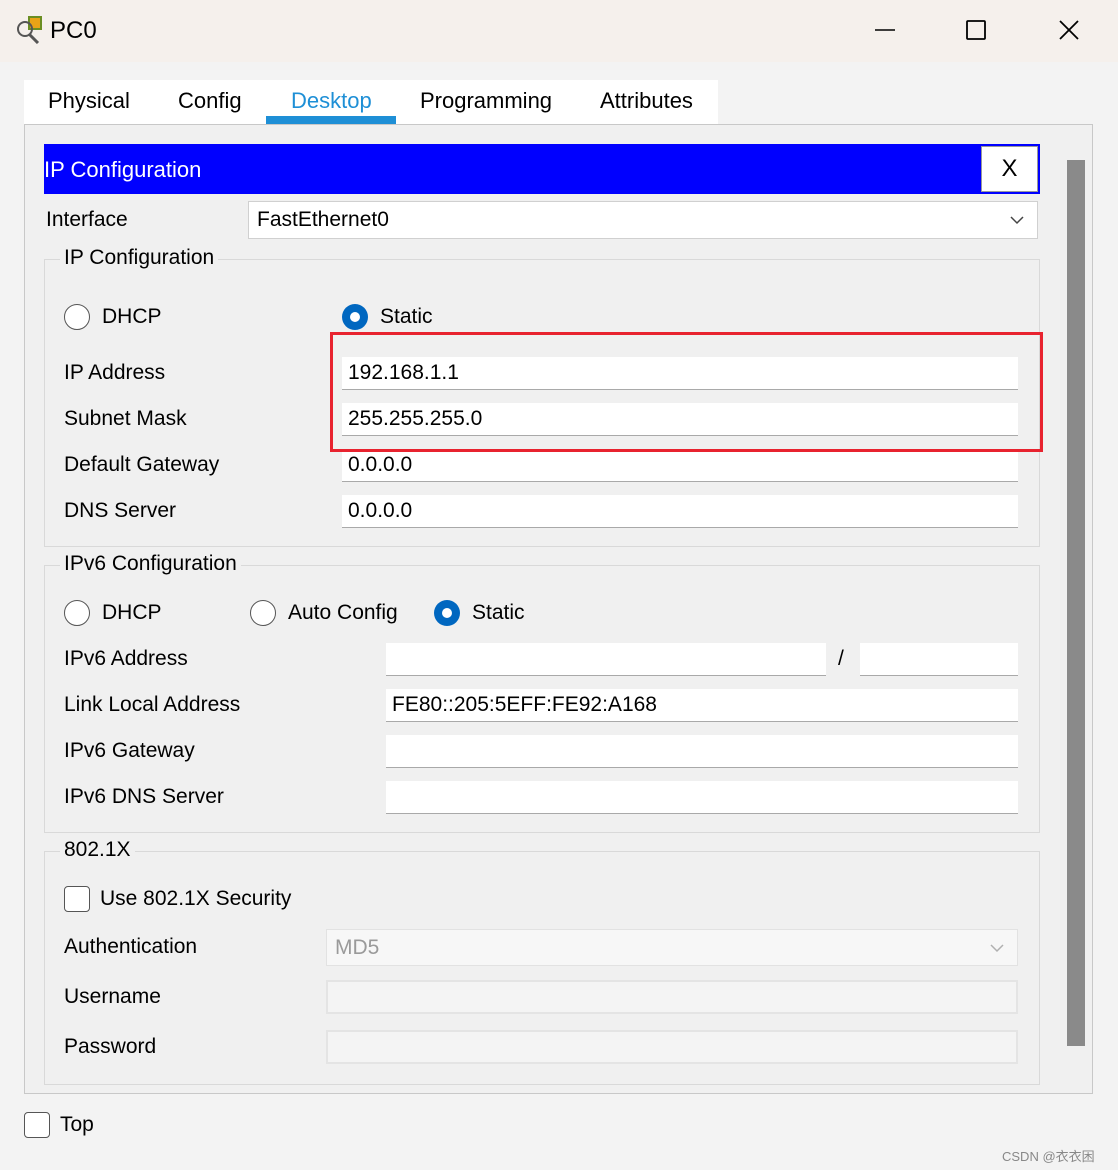 The width and height of the screenshot is (1118, 1170). I want to click on use-8021x-security-label: Use 802.1X Security, so click(196, 898).